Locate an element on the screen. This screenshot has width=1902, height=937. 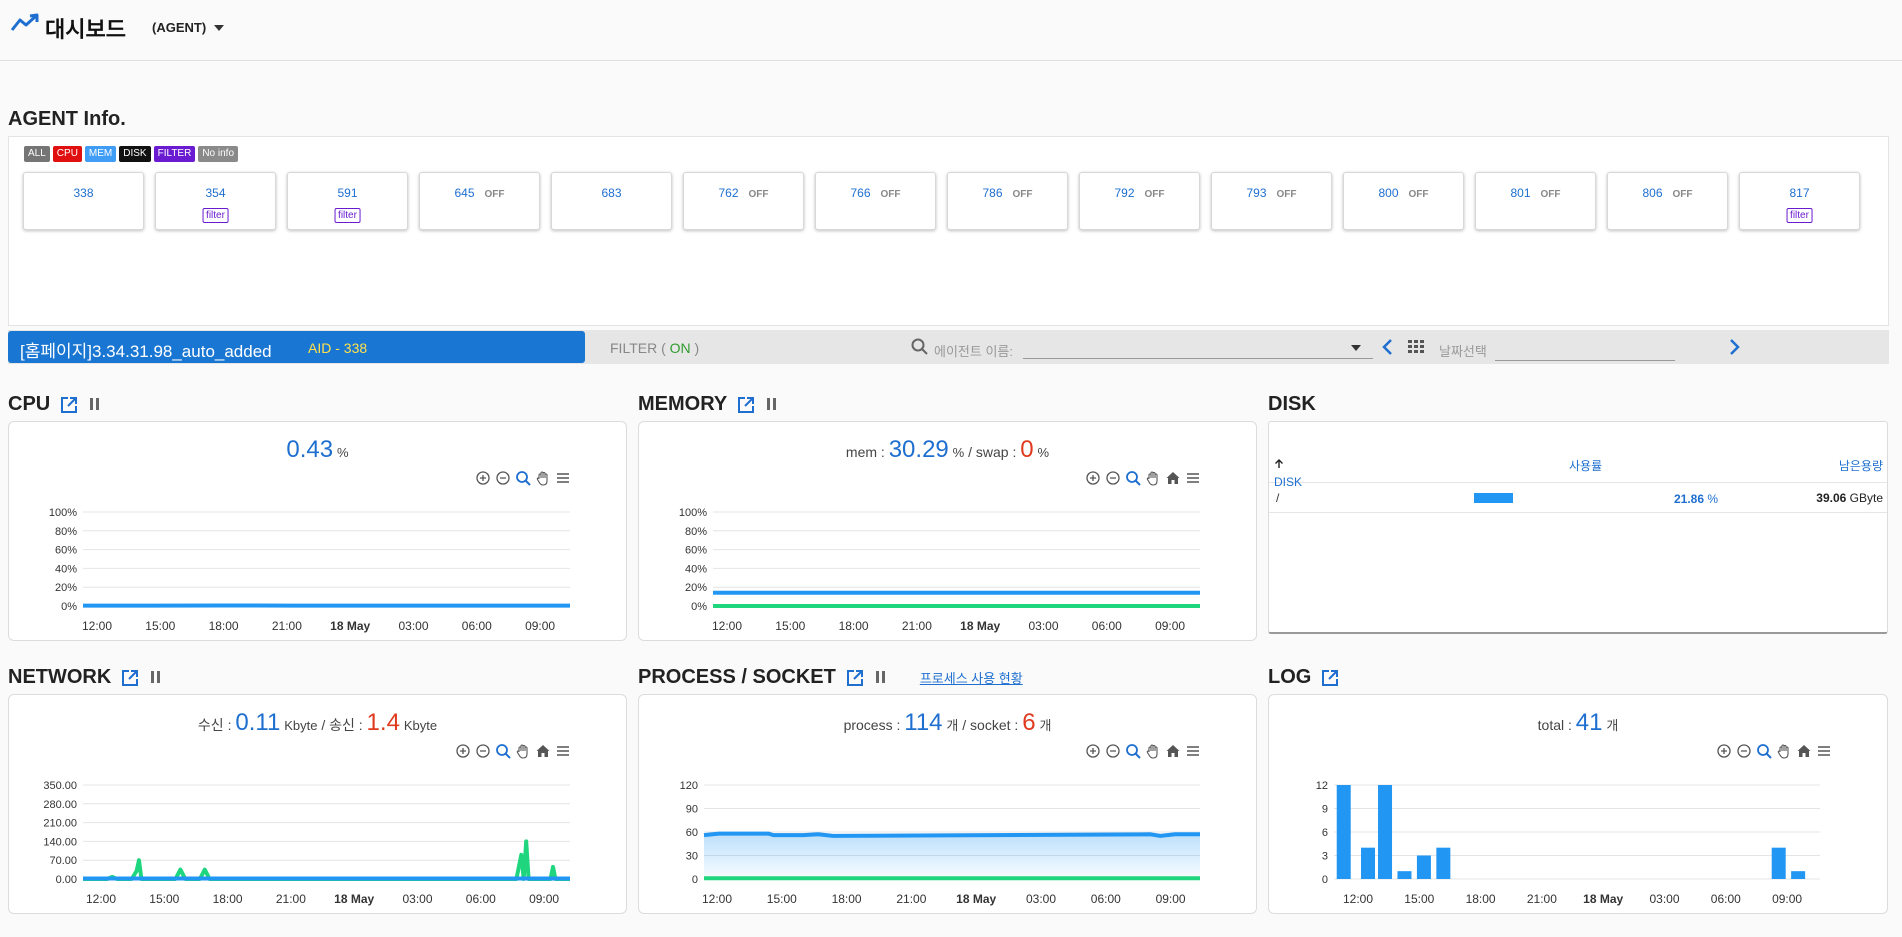
process-usage-link: 프로세스 사용 현황 is located at coordinates (971, 677).